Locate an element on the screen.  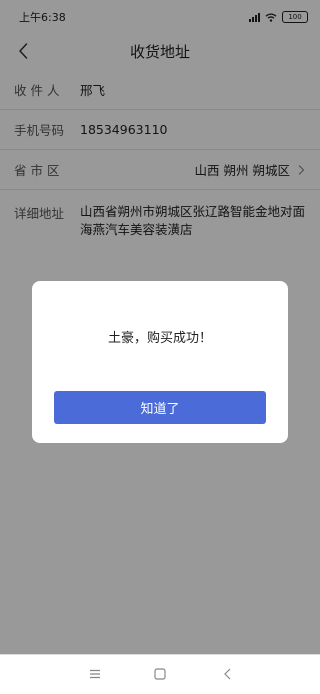
system-nav-bar is located at coordinates (160, 674).